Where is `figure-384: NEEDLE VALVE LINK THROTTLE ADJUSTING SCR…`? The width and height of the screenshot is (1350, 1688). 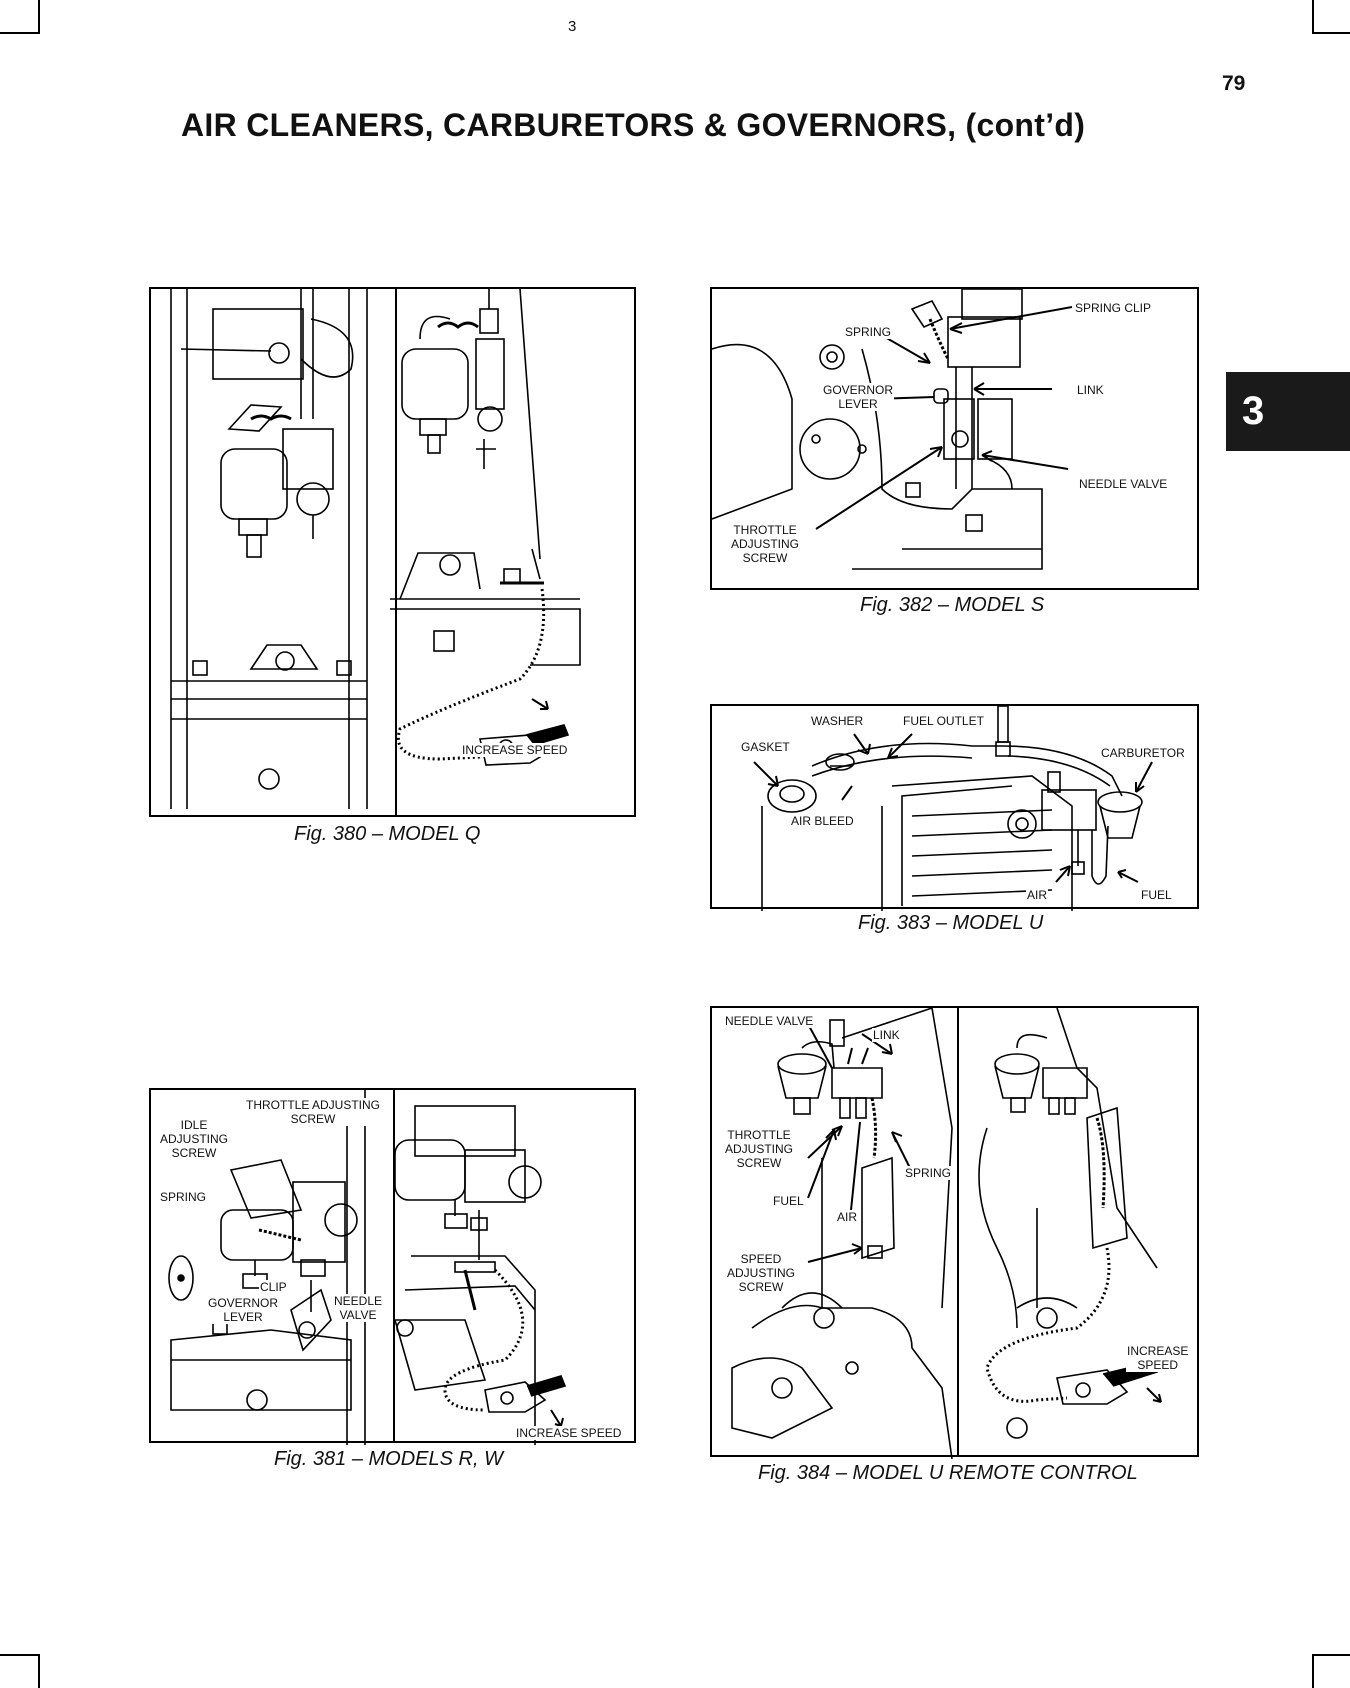 figure-384: NEEDLE VALVE LINK THROTTLE ADJUSTING SCR… is located at coordinates (954, 1232).